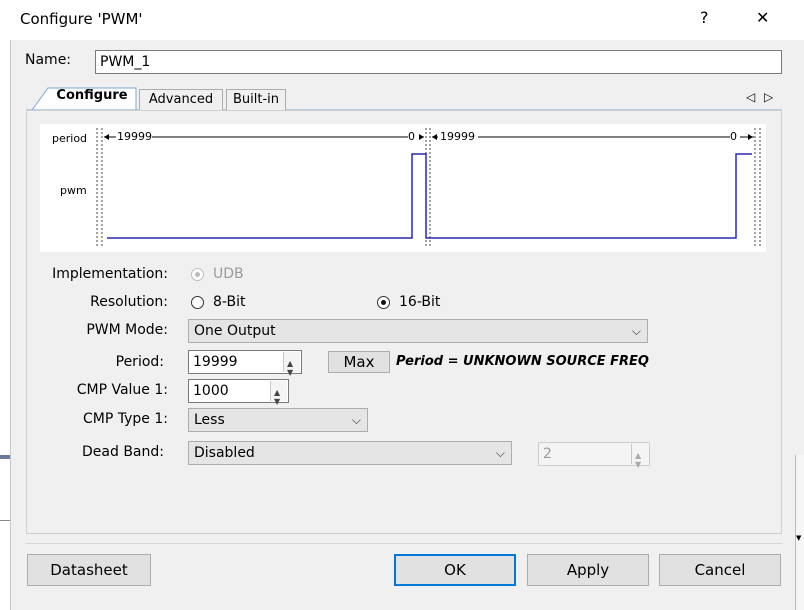 This screenshot has width=804, height=610. What do you see at coordinates (197, 302) in the screenshot?
I see `resolution-8bit-radio` at bounding box center [197, 302].